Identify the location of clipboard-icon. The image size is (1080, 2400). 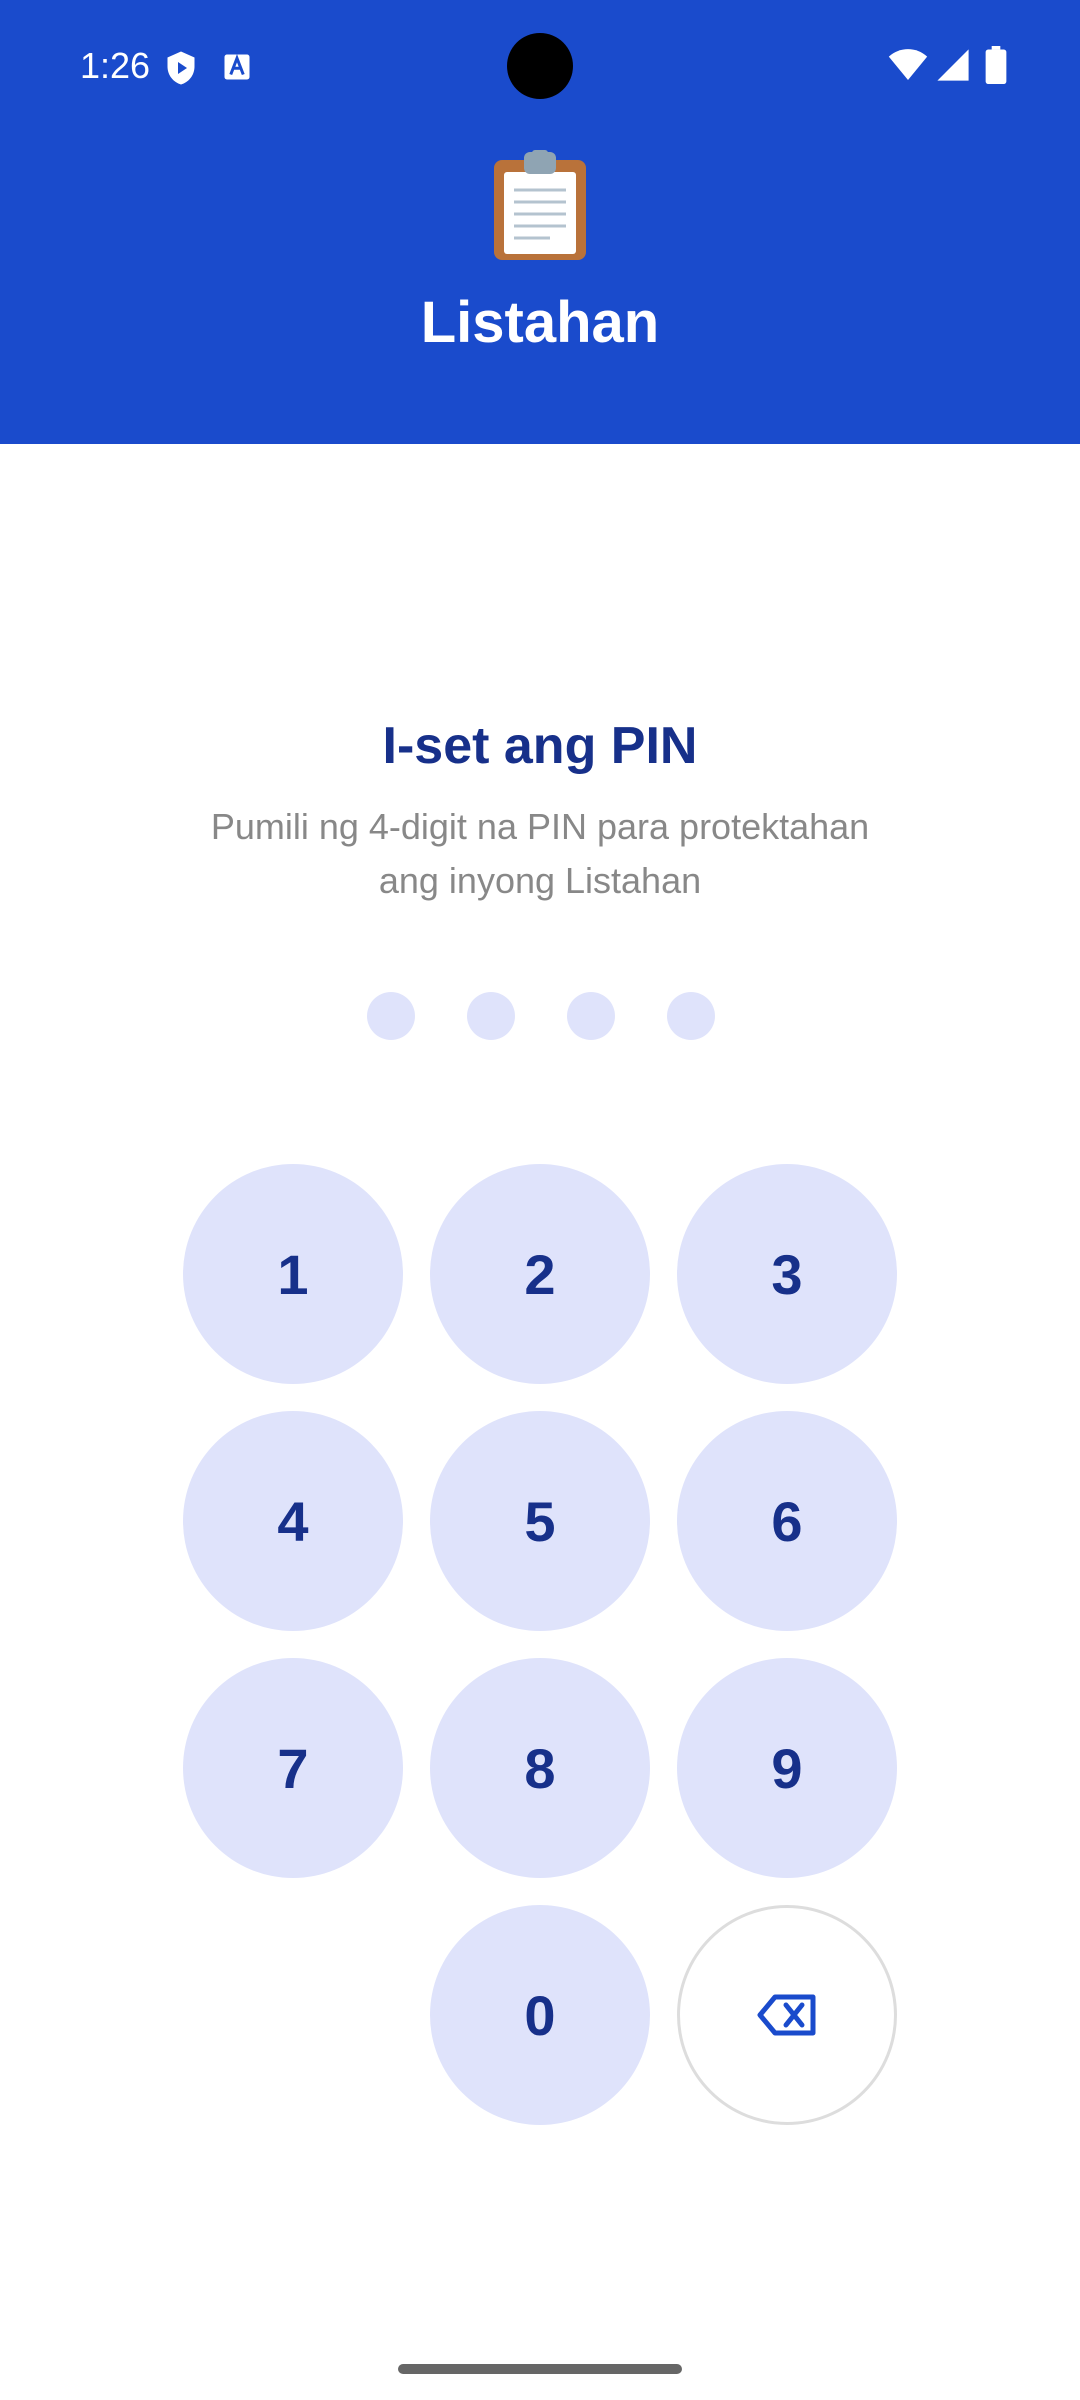
(540, 205).